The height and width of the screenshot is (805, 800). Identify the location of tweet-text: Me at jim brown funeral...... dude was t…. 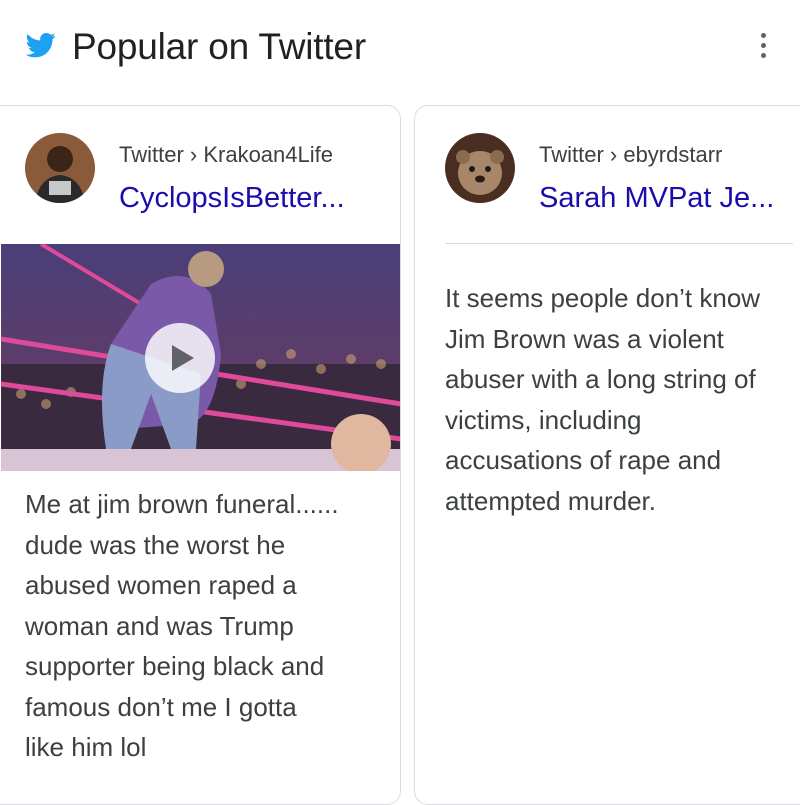
(182, 625).